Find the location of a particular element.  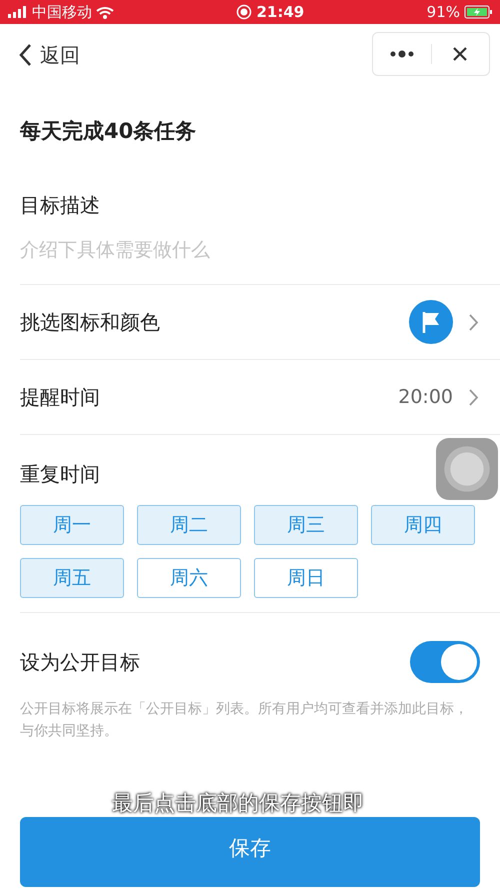

carrier-name: 中国移动 is located at coordinates (62, 12).